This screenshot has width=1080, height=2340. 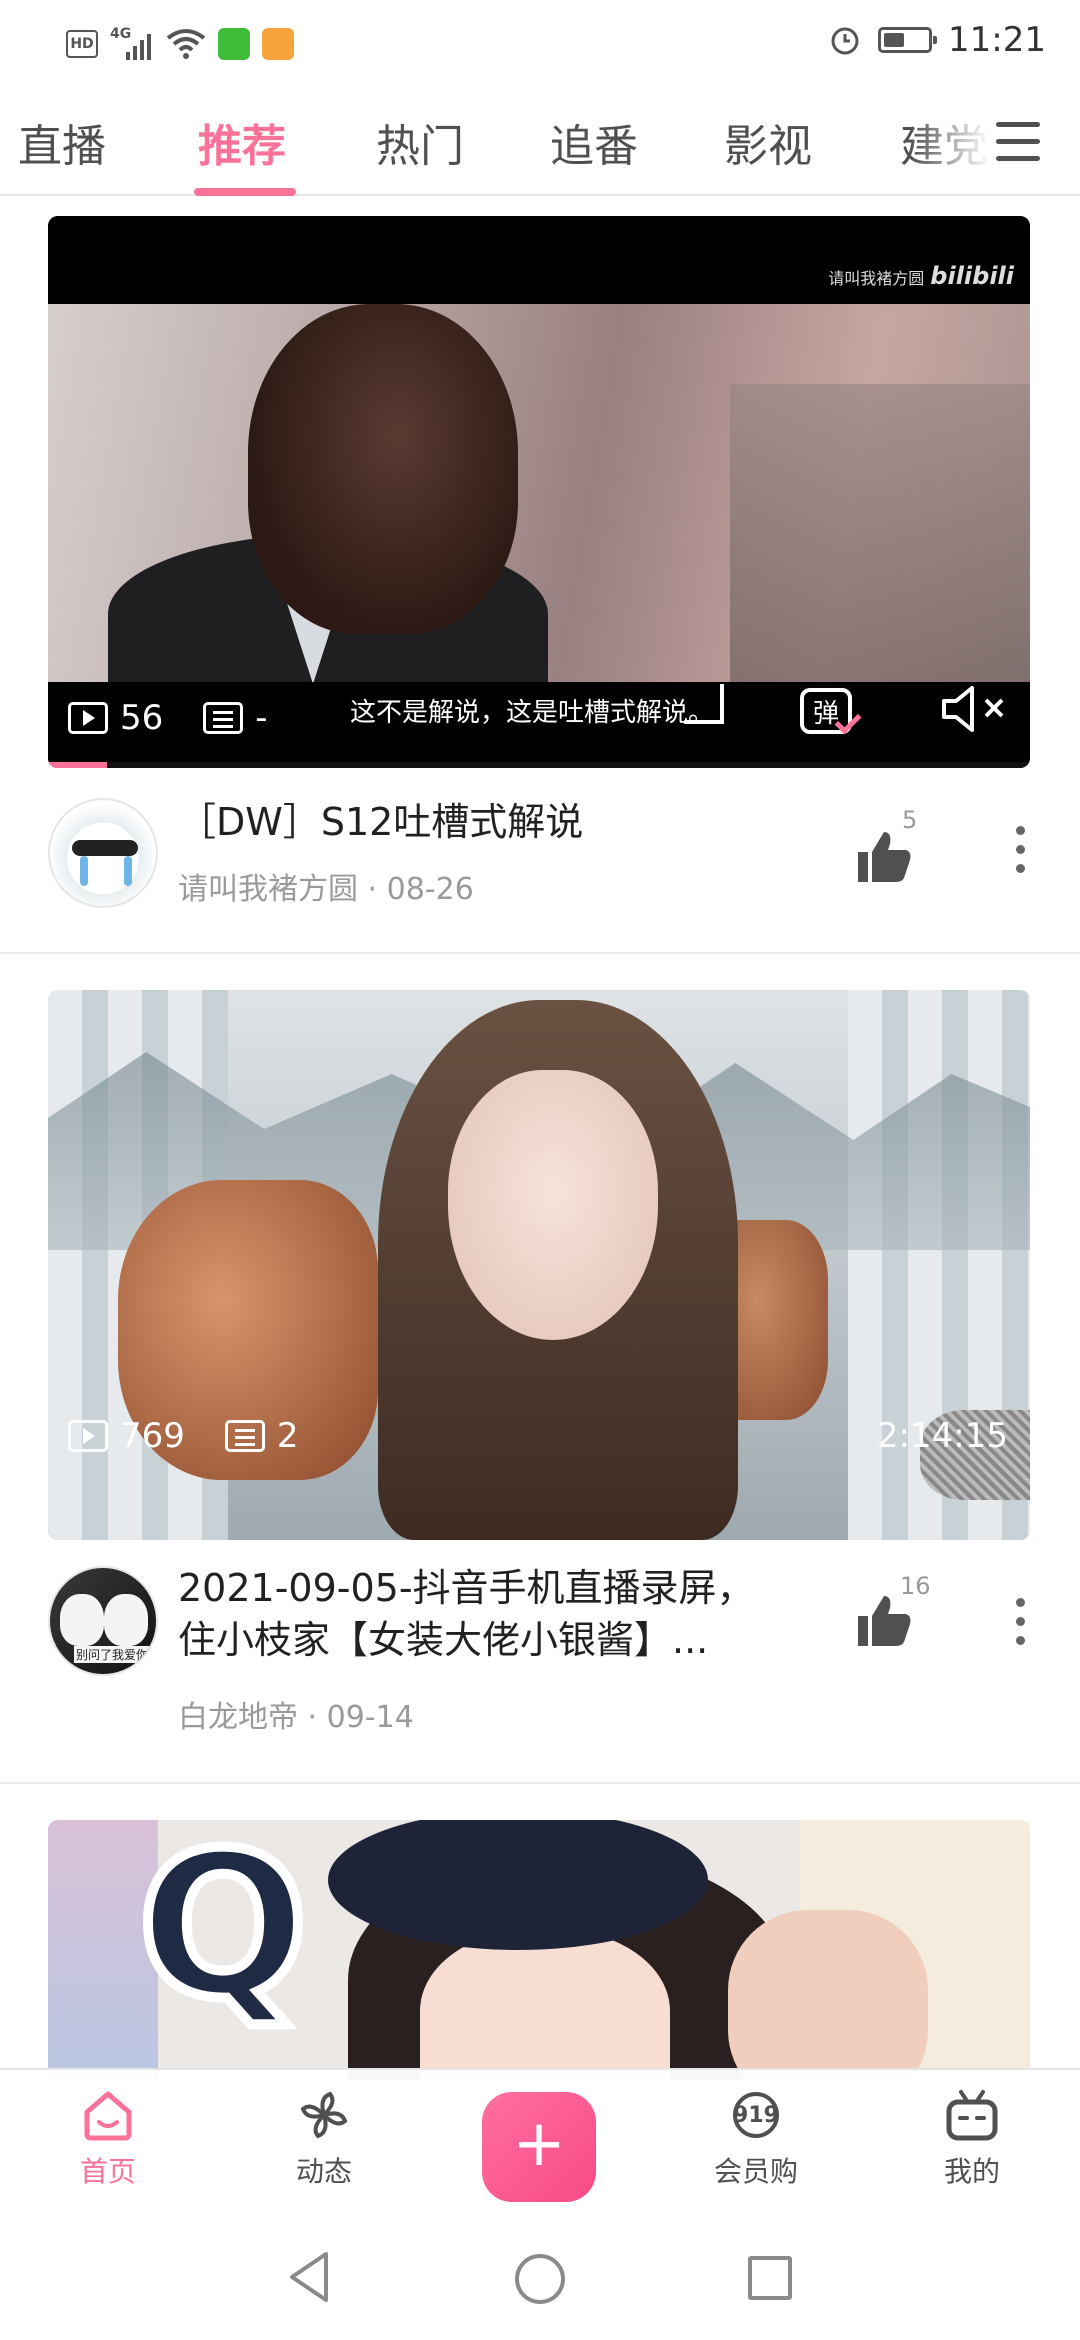 I want to click on video-subtitle: 这不是解说，这是吐槽式解说。, so click(x=532, y=713).